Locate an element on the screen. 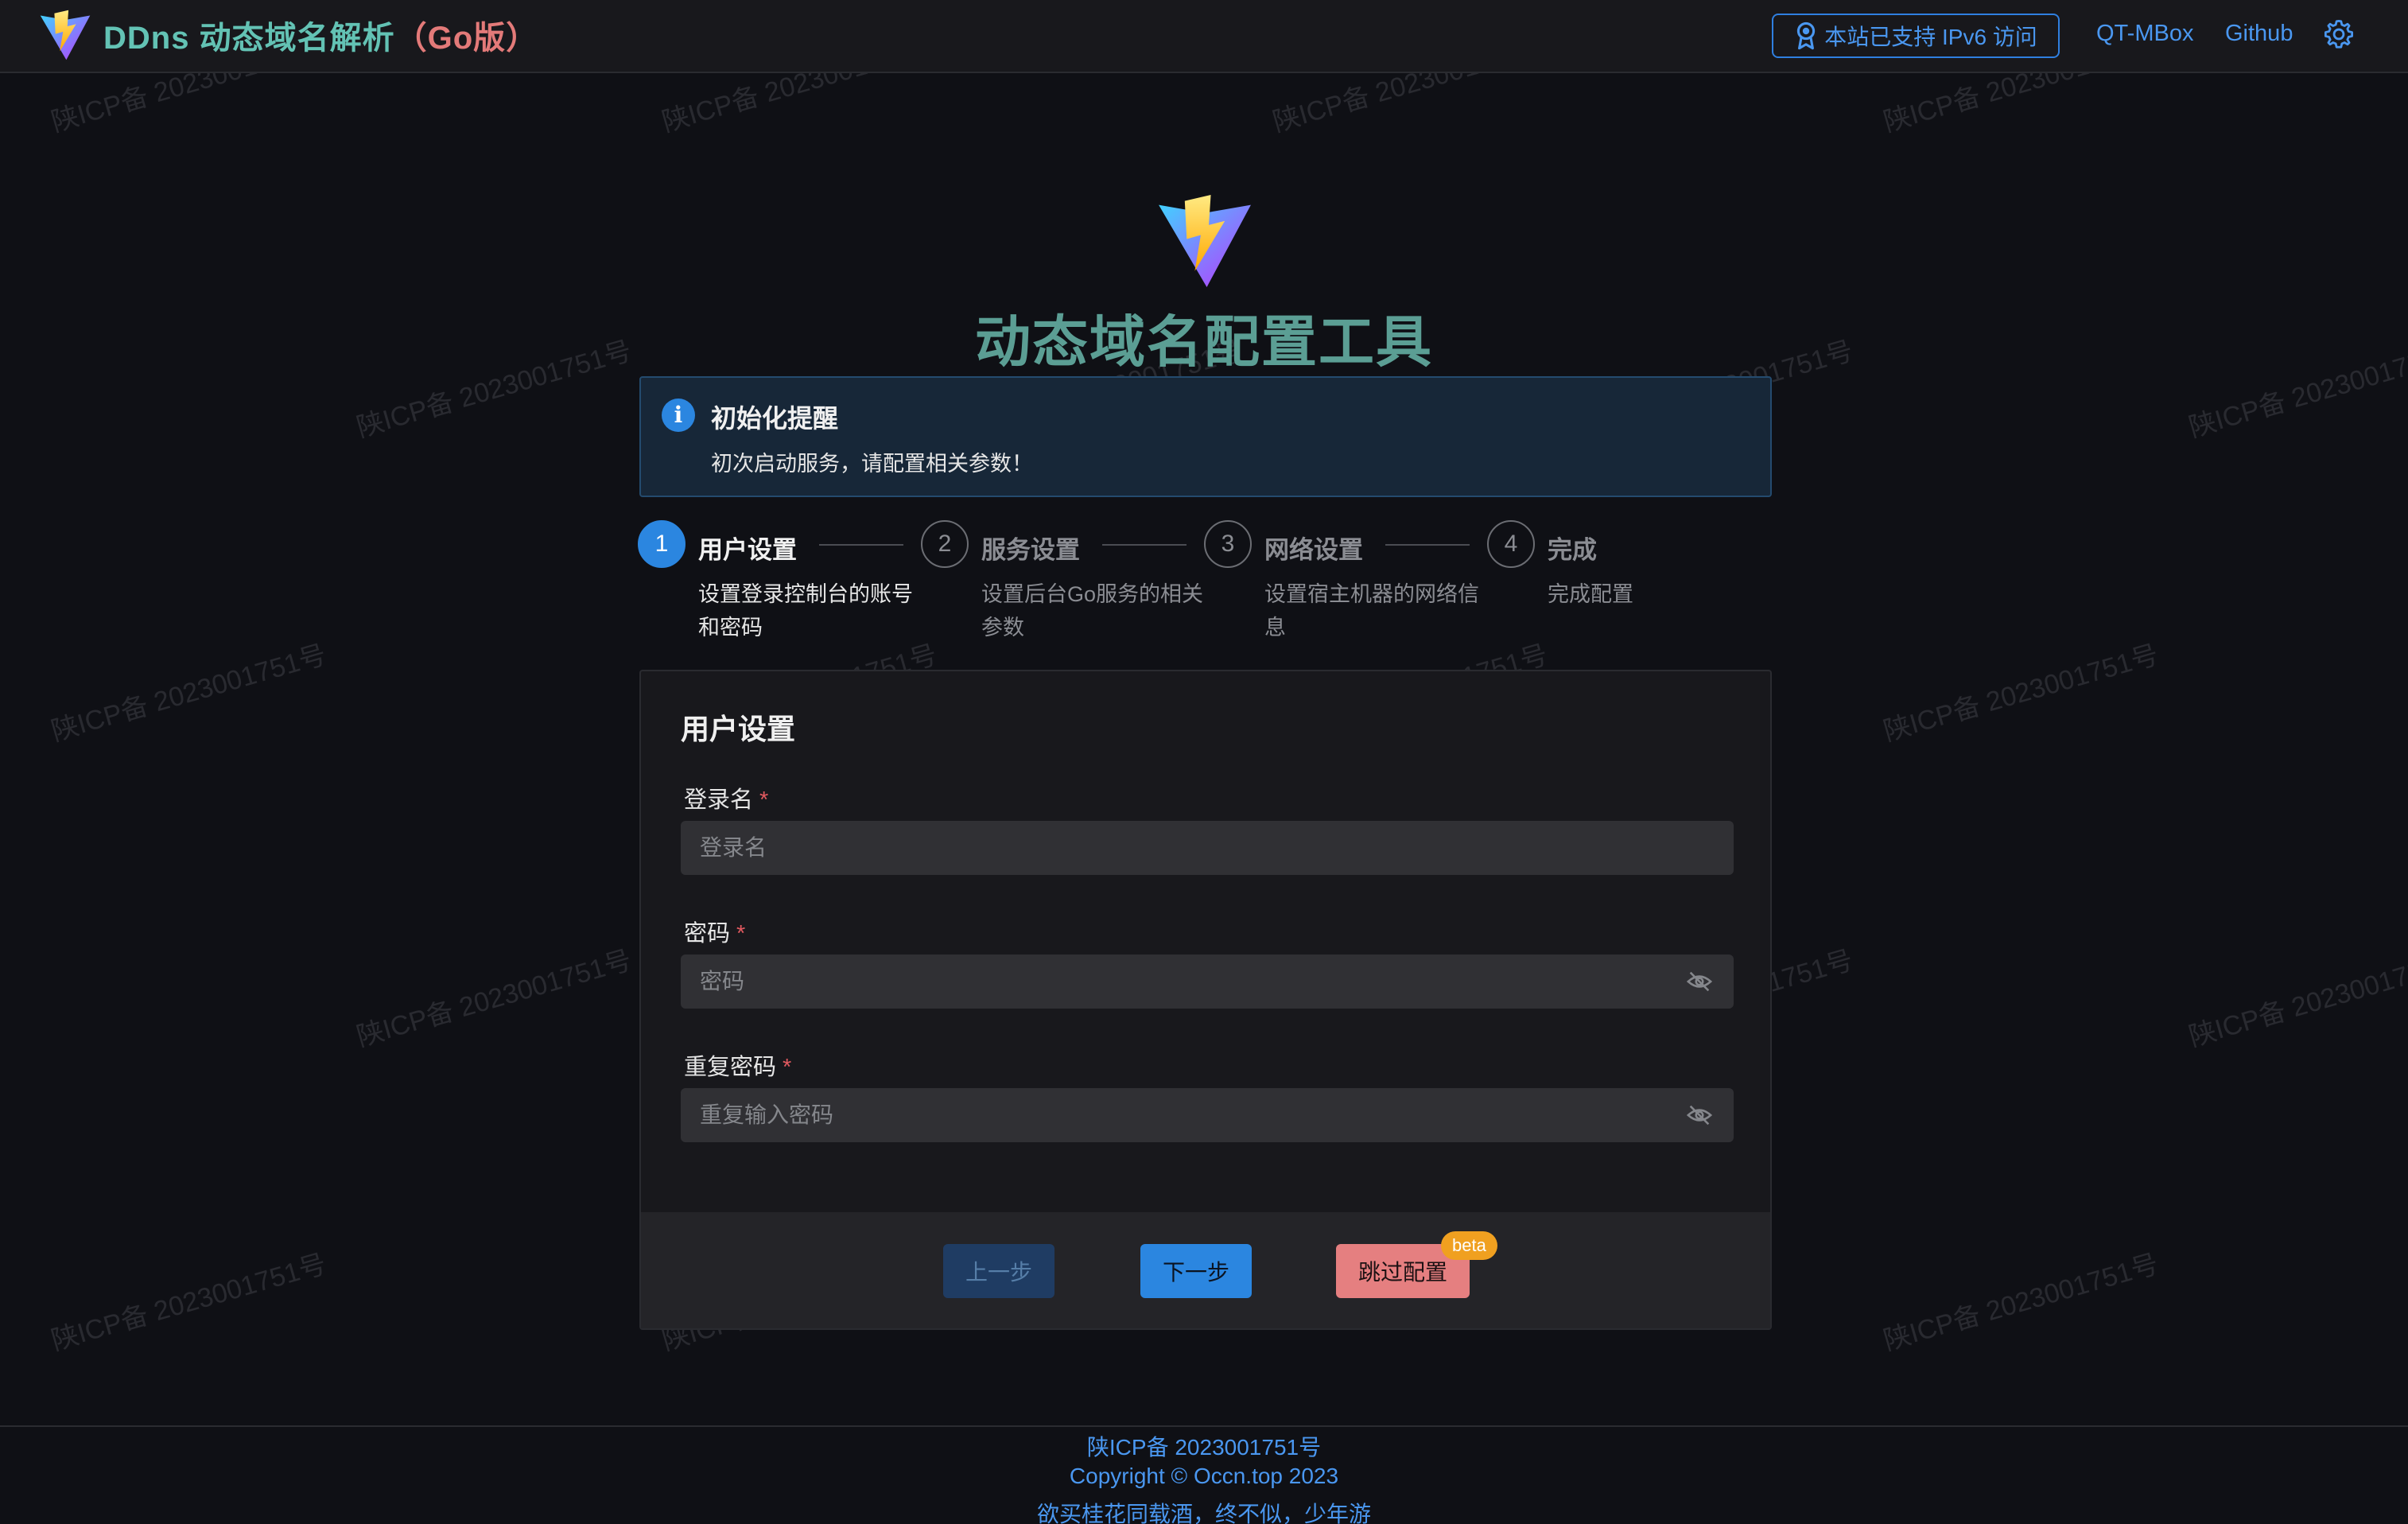 The width and height of the screenshot is (2408, 1524). award-ribbon-icon is located at coordinates (1806, 35).